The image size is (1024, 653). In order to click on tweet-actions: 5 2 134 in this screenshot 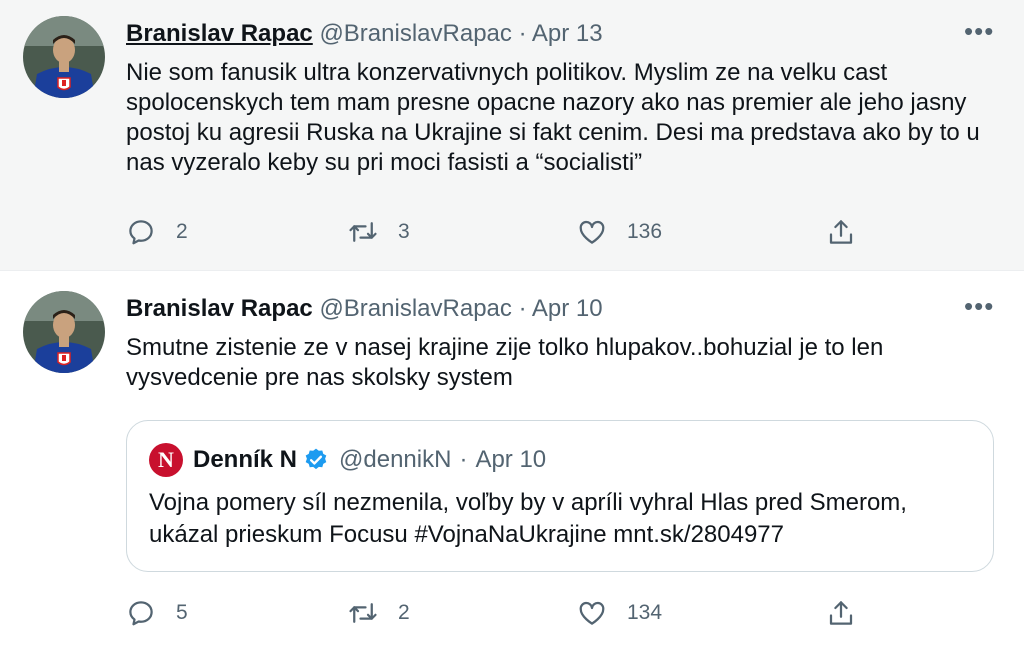, I will do `click(496, 613)`.